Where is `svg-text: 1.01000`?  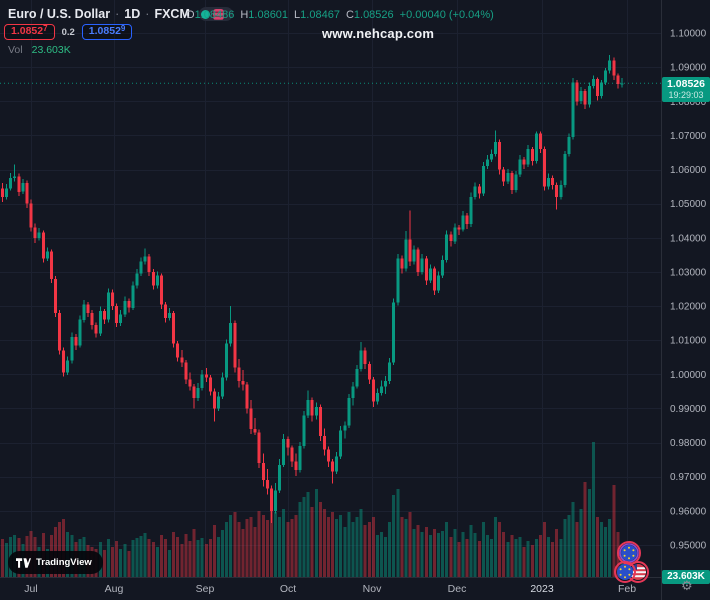
svg-text: 1.01000 is located at coordinates (688, 341).